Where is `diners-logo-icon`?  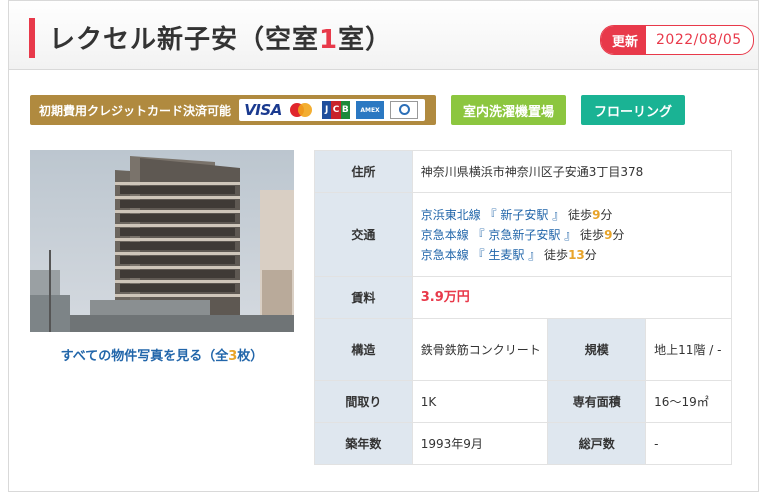
diners-logo-icon is located at coordinates (404, 110).